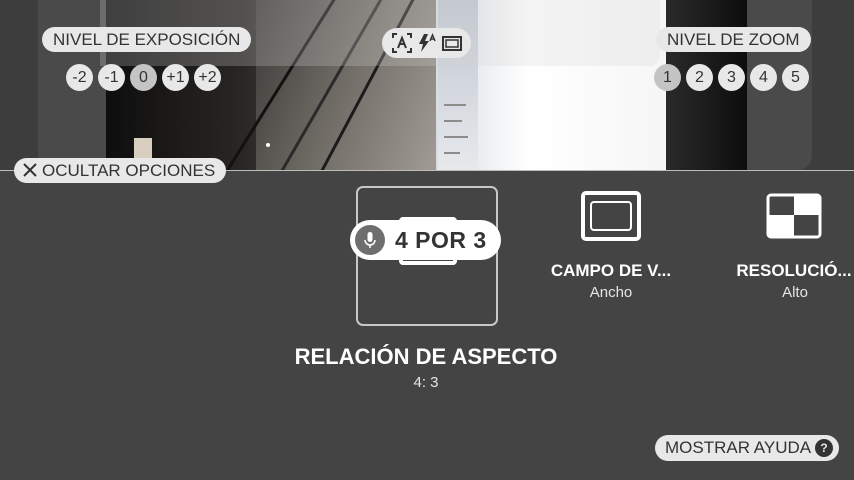 The height and width of the screenshot is (480, 854). Describe the element at coordinates (175, 77) in the screenshot. I see `exposure-button-plus-1: +1` at that location.